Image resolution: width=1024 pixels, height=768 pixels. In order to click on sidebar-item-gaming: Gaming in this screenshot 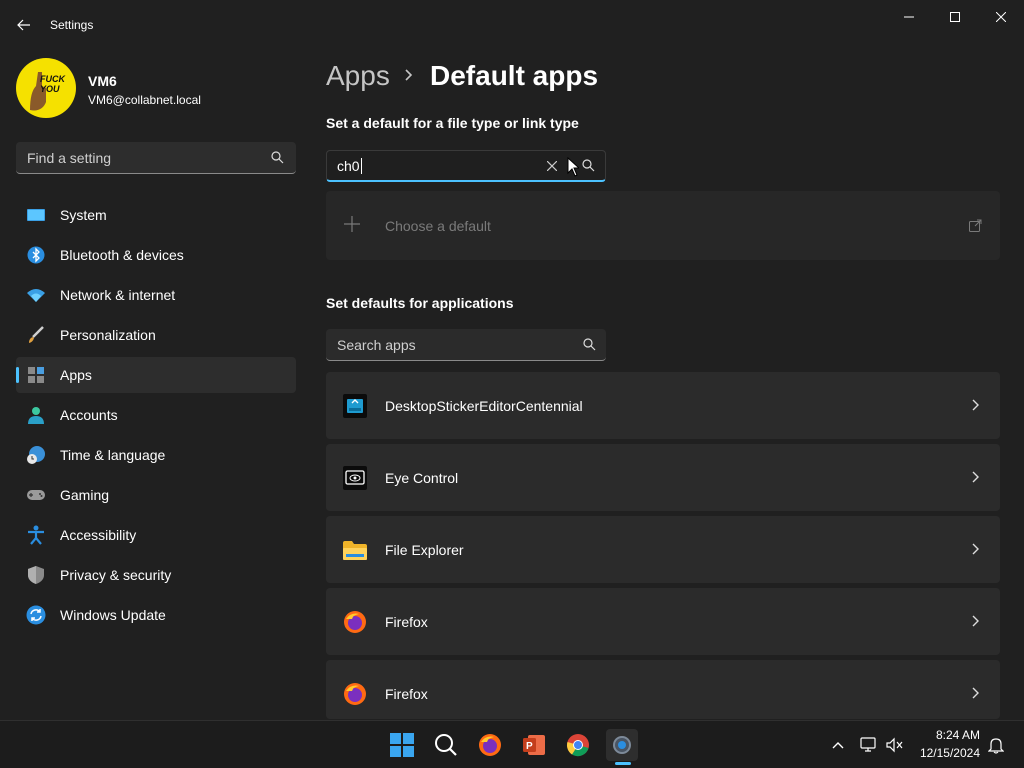, I will do `click(156, 495)`.